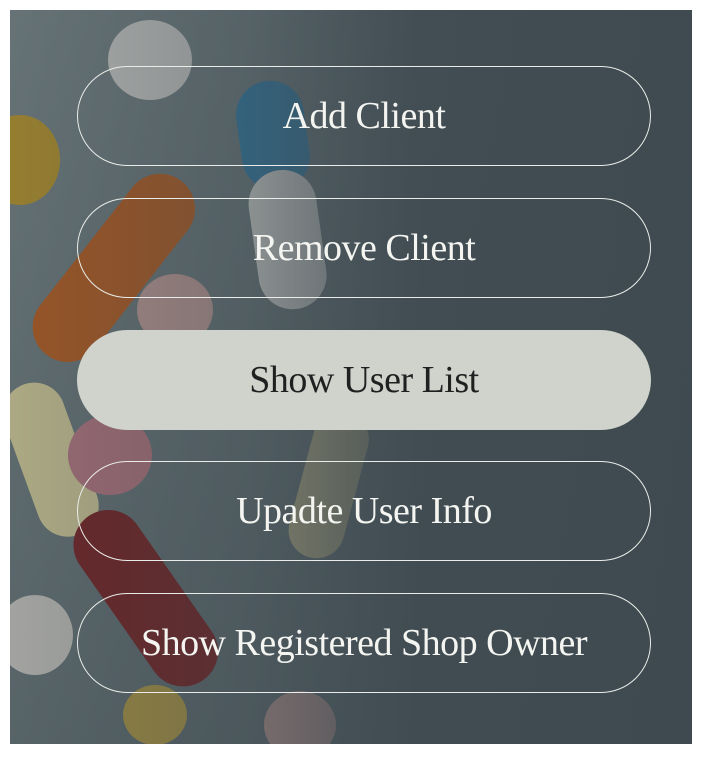 Image resolution: width=702 pixels, height=774 pixels. I want to click on remove-client-button: Remove Client, so click(364, 248).